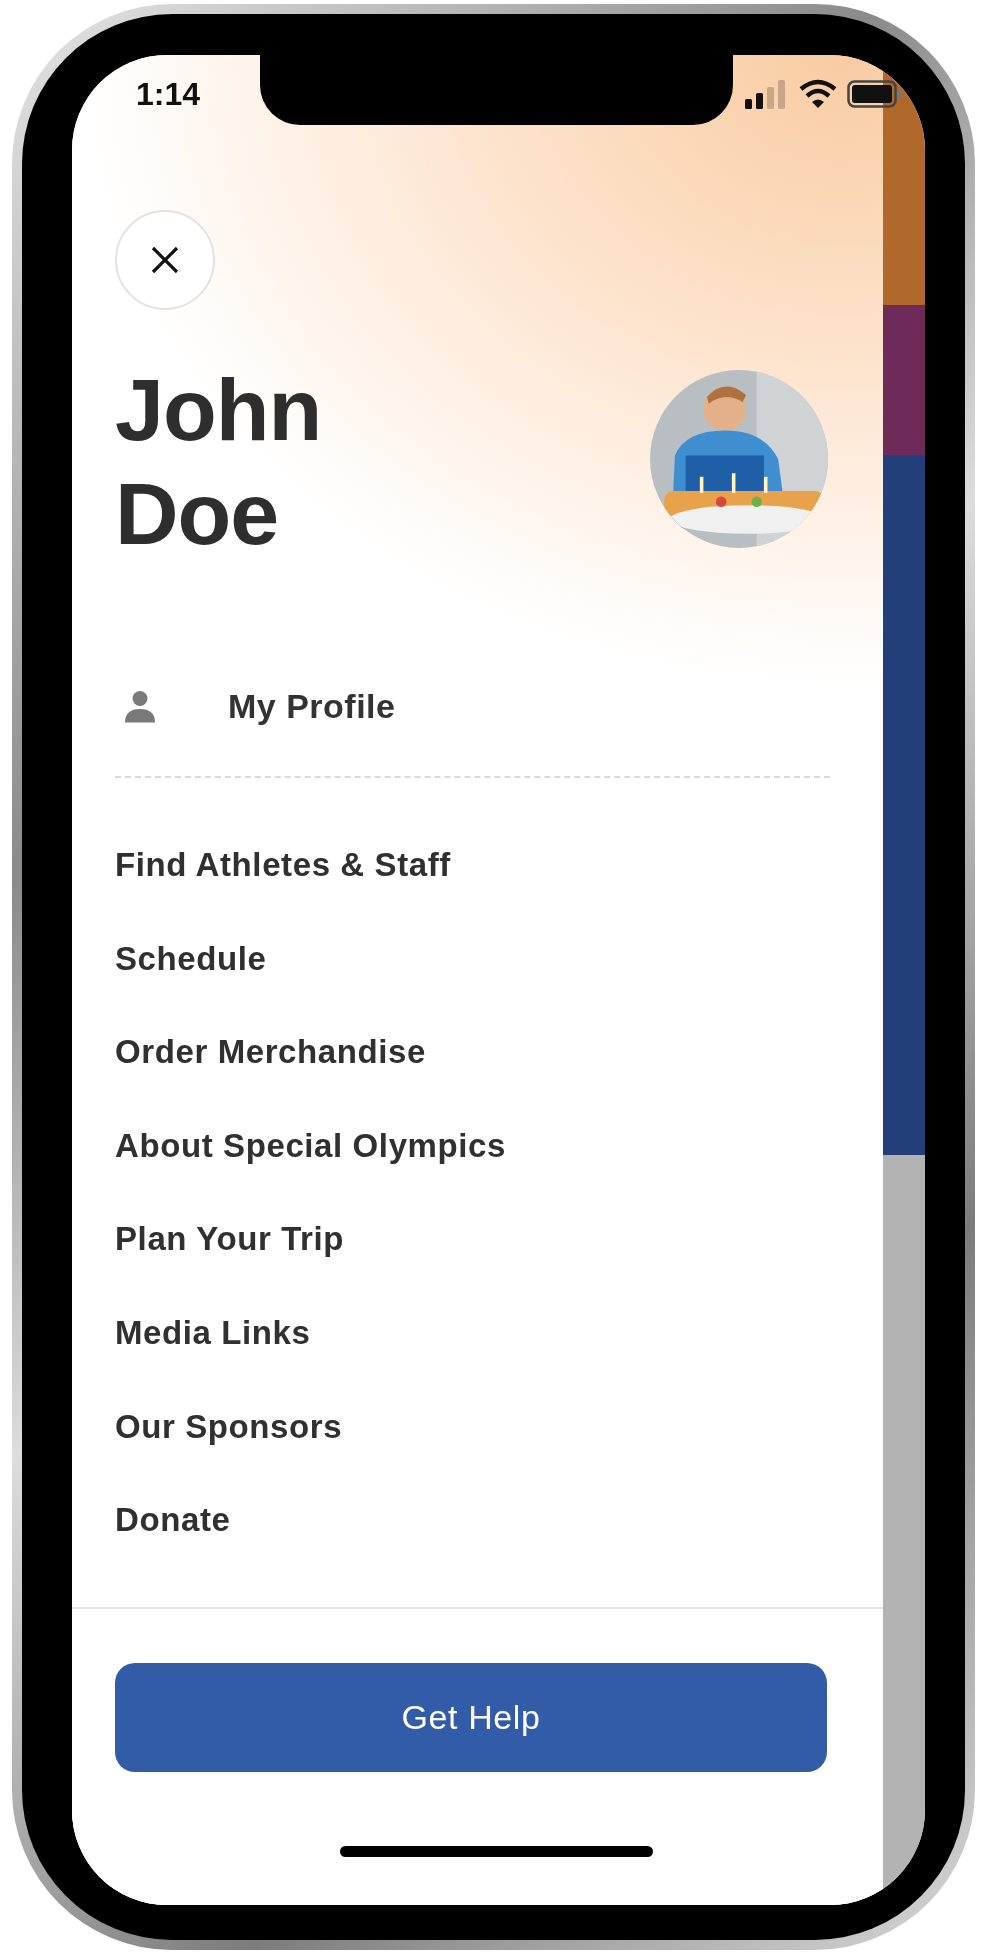  Describe the element at coordinates (310, 1145) in the screenshot. I see `menu-item: About Special Olympics` at that location.